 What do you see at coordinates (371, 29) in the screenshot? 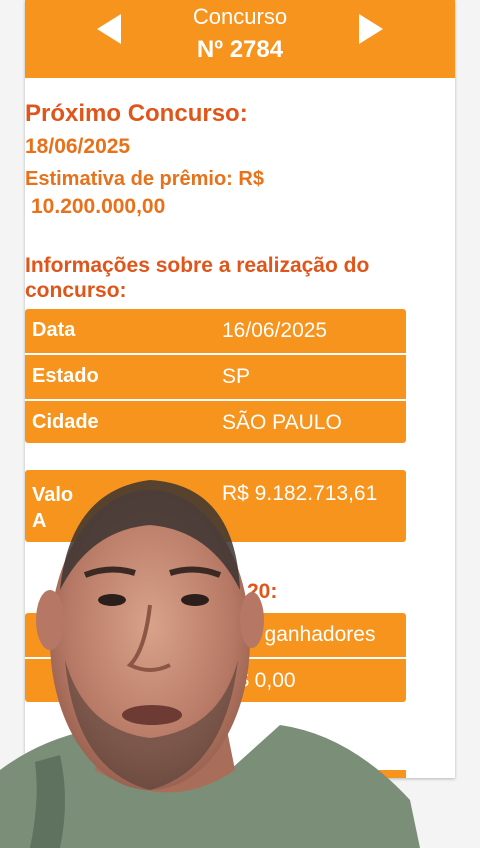
I see `next-contest-arrow-icon` at bounding box center [371, 29].